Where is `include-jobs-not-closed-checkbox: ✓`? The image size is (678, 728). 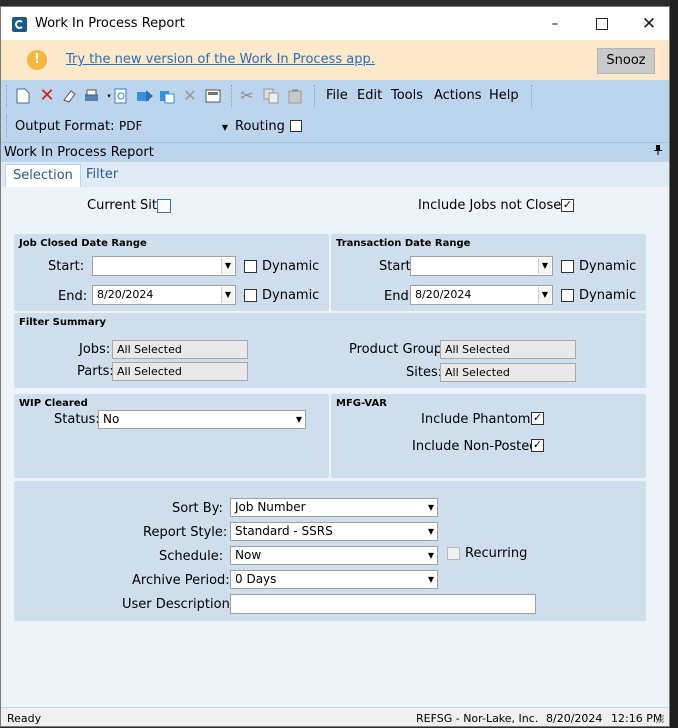
include-jobs-not-closed-checkbox: ✓ is located at coordinates (567, 205).